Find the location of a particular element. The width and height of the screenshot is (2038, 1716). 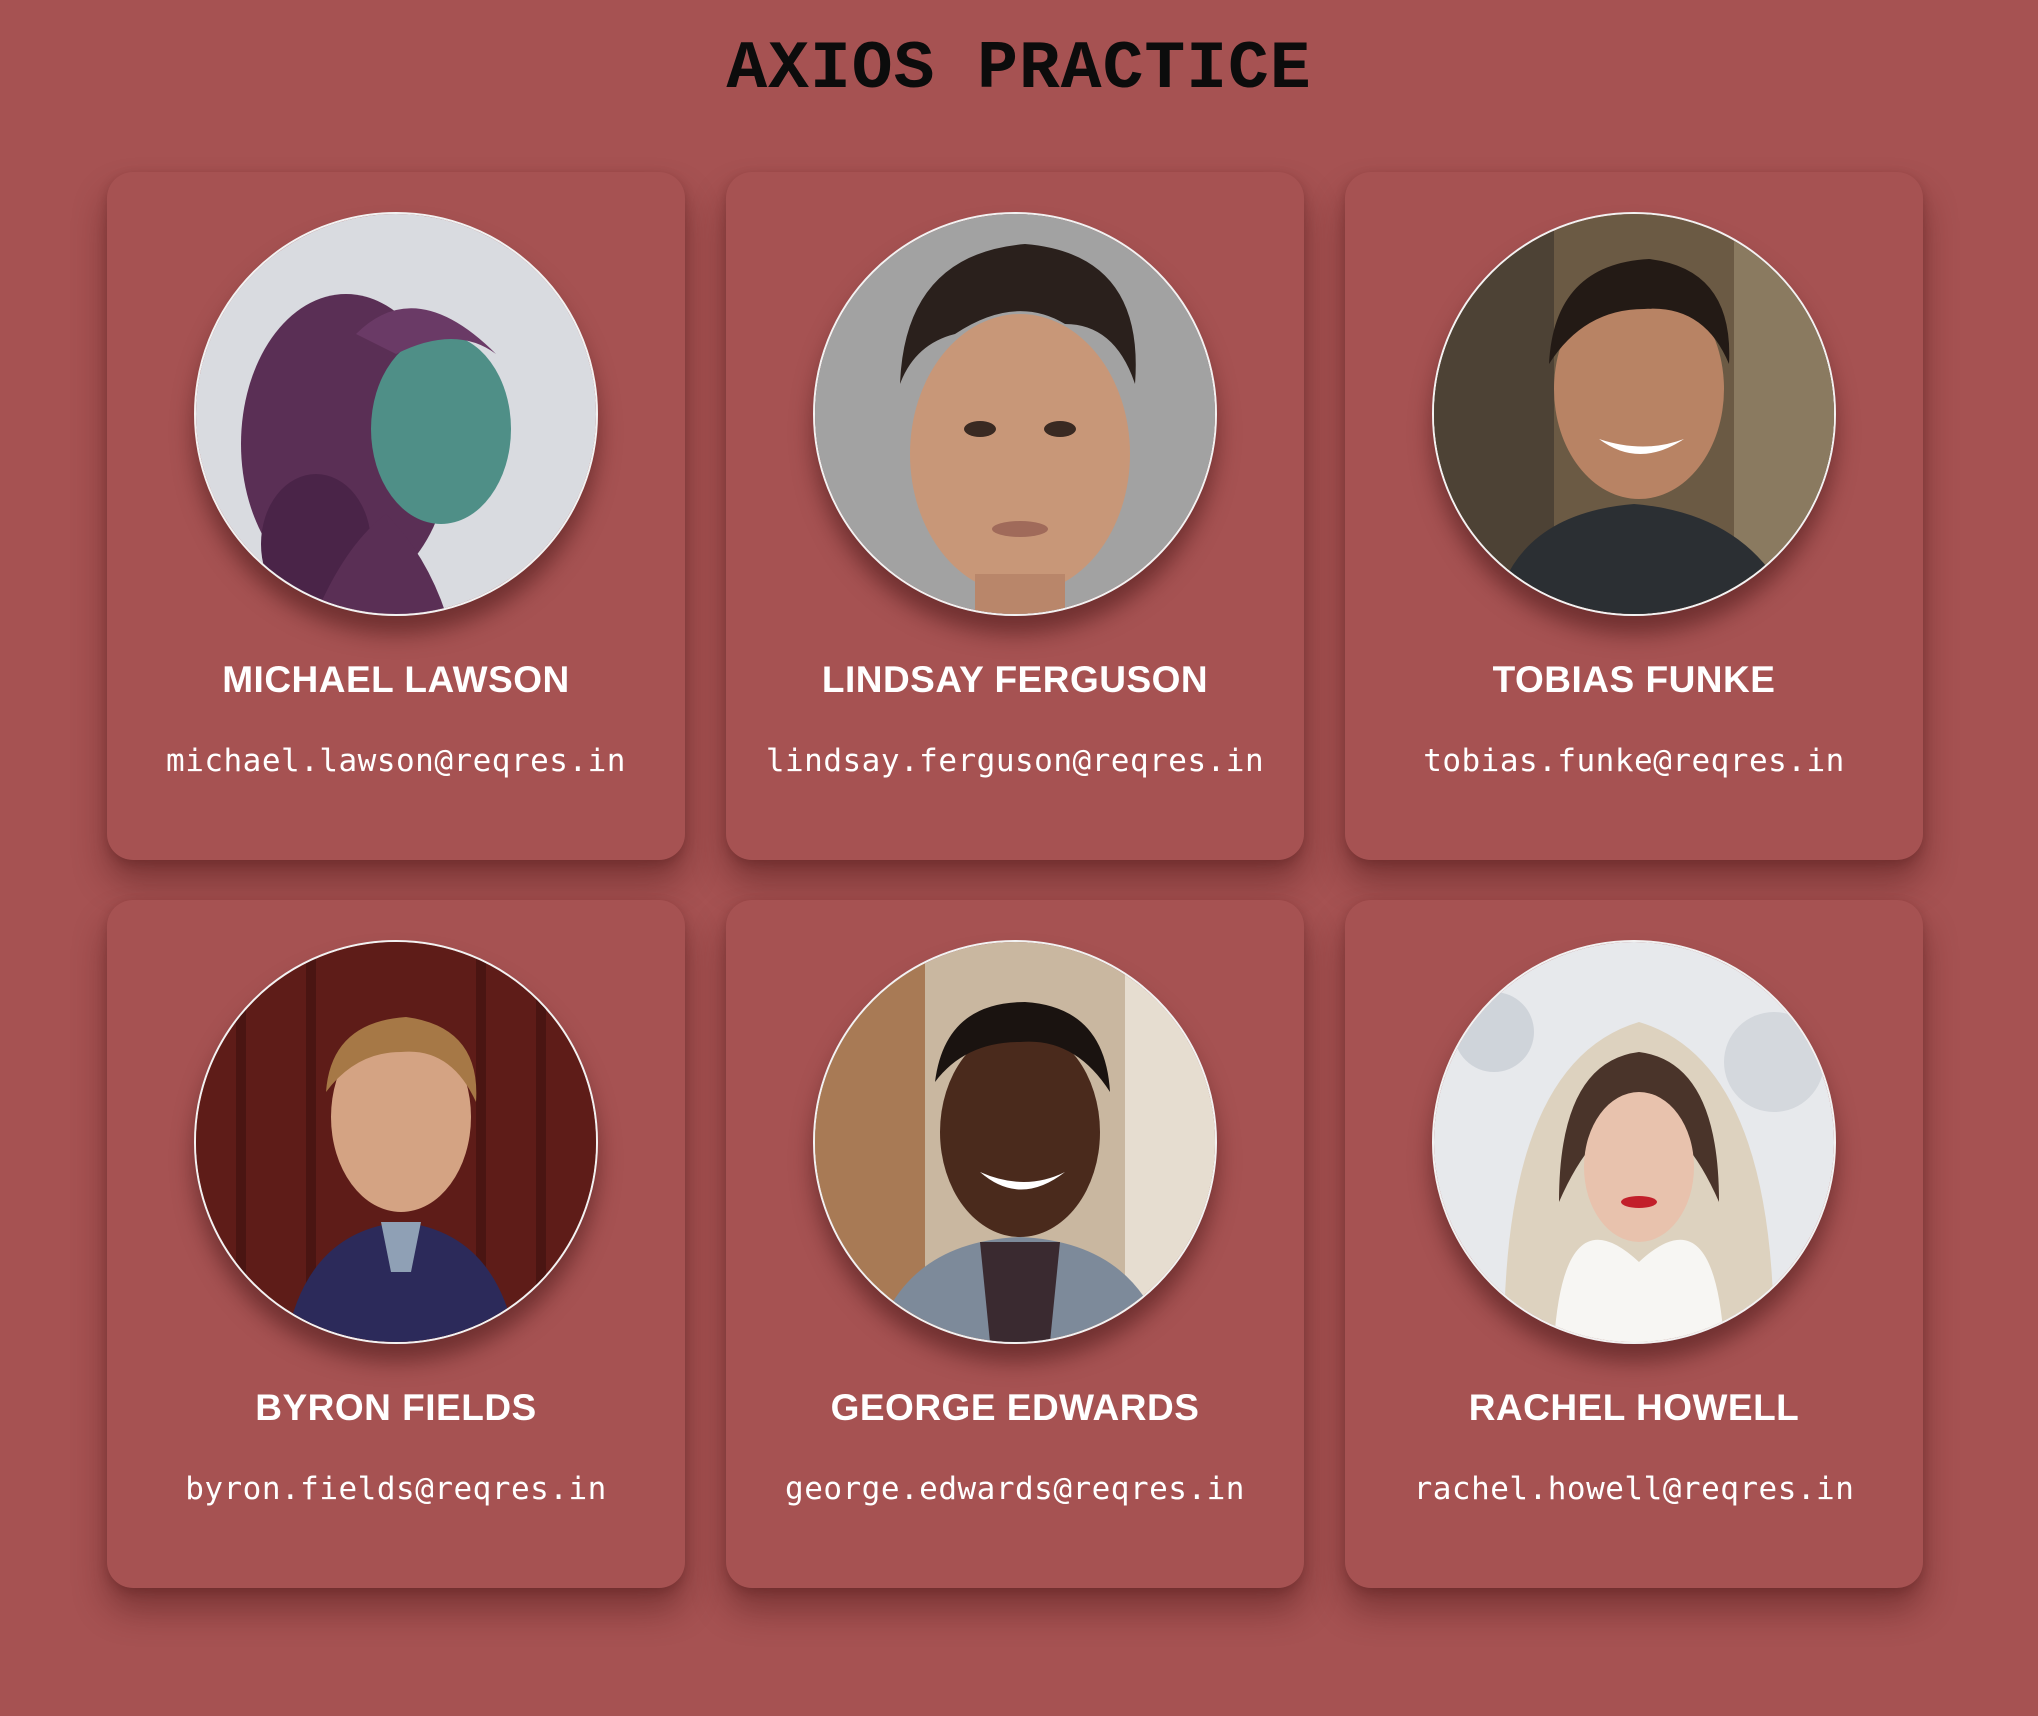

user-card: GEORGE EDWARDS george.edwards@reqres.in is located at coordinates (1015, 1244).